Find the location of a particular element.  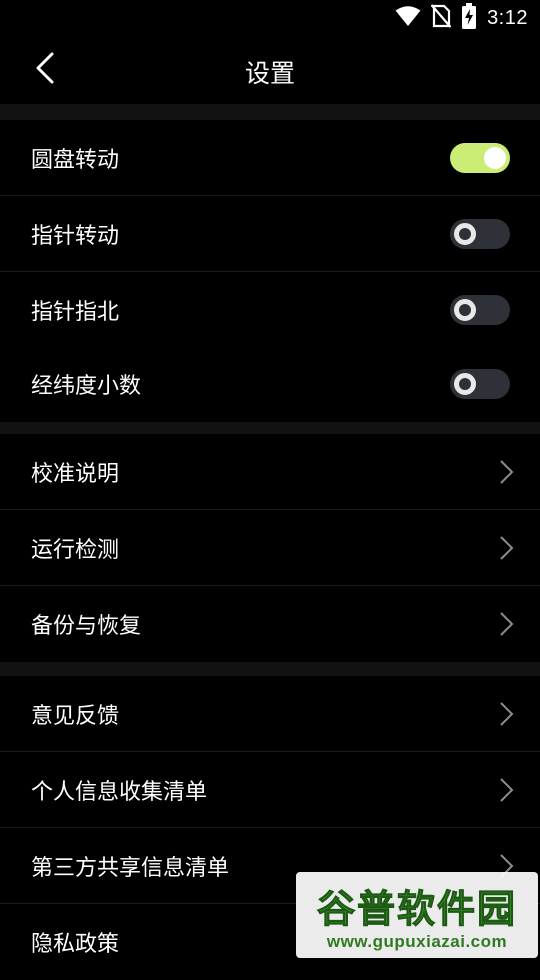

row-label: 备份与恢复 is located at coordinates (86, 626).